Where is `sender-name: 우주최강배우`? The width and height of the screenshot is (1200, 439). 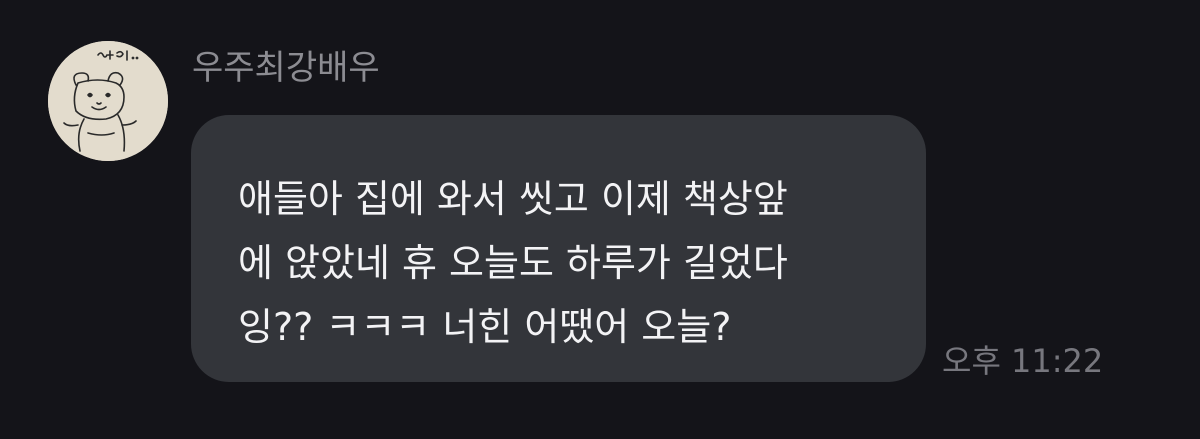 sender-name: 우주최강배우 is located at coordinates (286, 68).